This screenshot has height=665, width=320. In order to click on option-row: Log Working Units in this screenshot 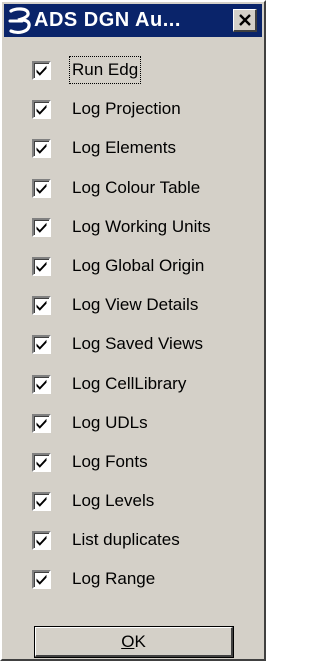, I will do `click(142, 229)`.